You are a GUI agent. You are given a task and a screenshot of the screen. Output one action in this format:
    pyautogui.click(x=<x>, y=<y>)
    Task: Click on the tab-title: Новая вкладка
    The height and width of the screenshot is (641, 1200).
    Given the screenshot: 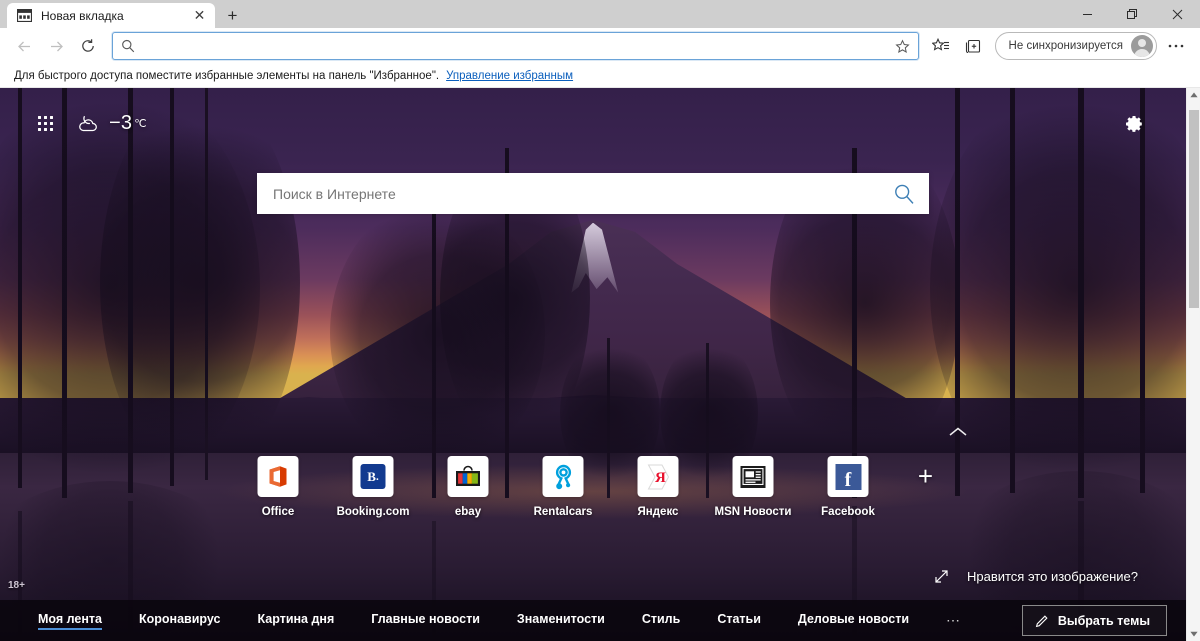 What is the action you would take?
    pyautogui.click(x=82, y=15)
    